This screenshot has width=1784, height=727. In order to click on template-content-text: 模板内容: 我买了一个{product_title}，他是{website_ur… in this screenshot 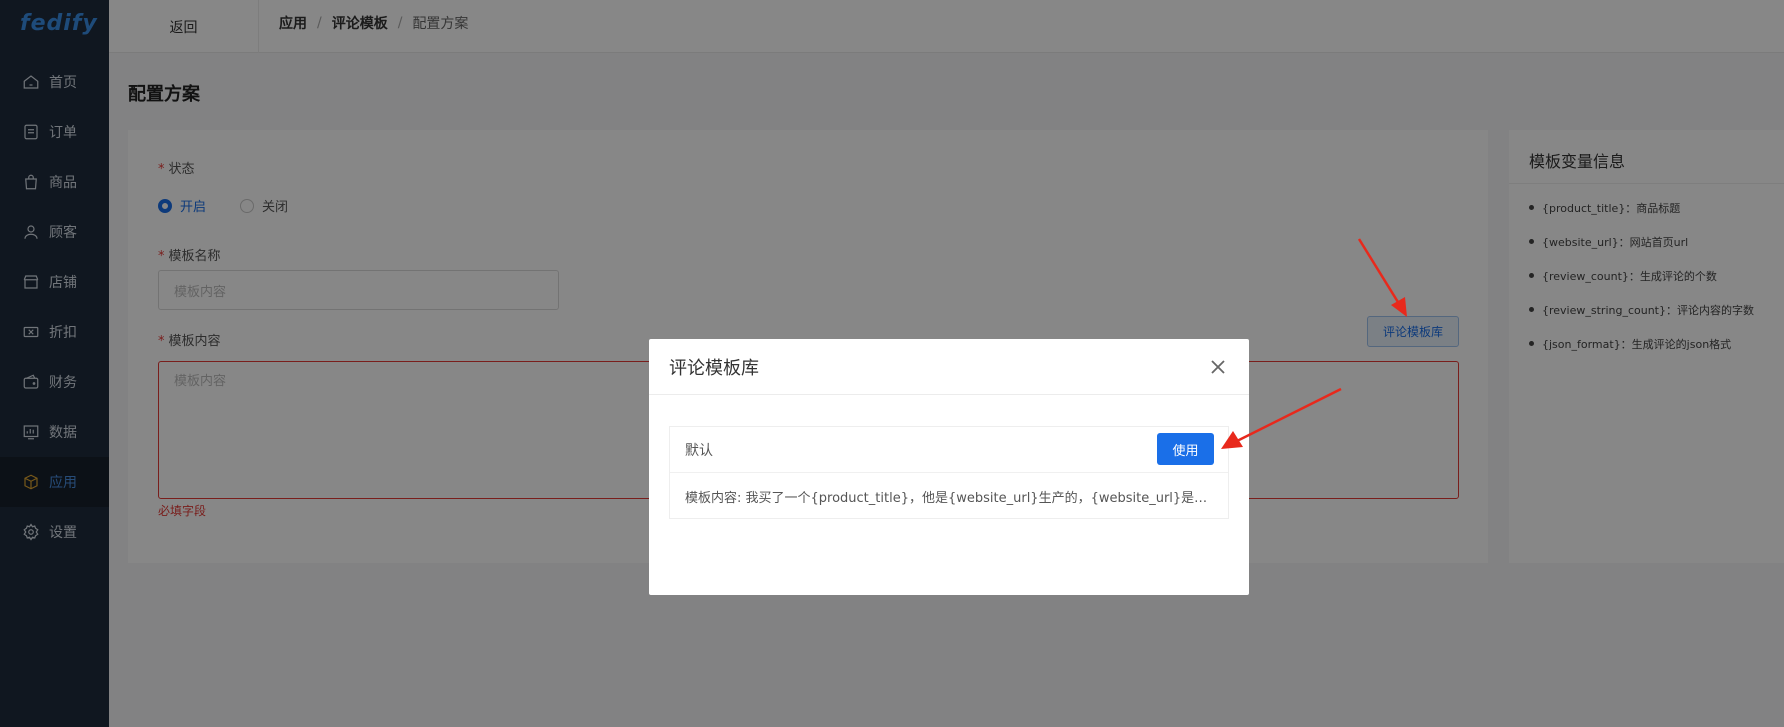, I will do `click(949, 498)`.